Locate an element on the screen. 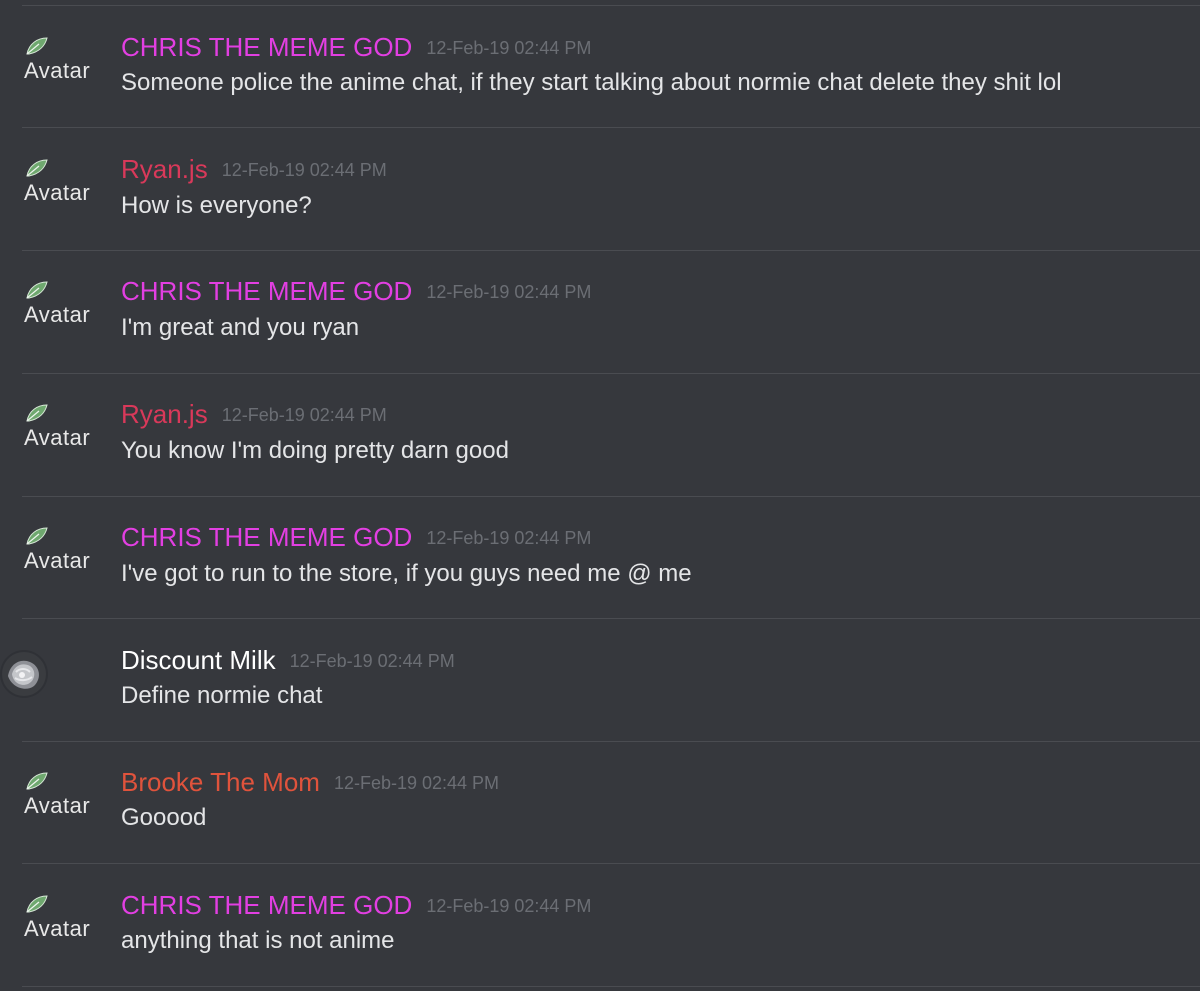  message-text: Define normie chat is located at coordinates (222, 695).